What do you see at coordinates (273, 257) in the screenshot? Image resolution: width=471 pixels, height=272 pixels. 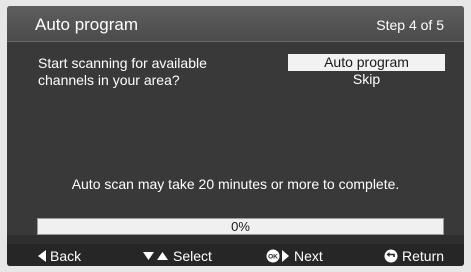 I see `svg-text: OK` at bounding box center [273, 257].